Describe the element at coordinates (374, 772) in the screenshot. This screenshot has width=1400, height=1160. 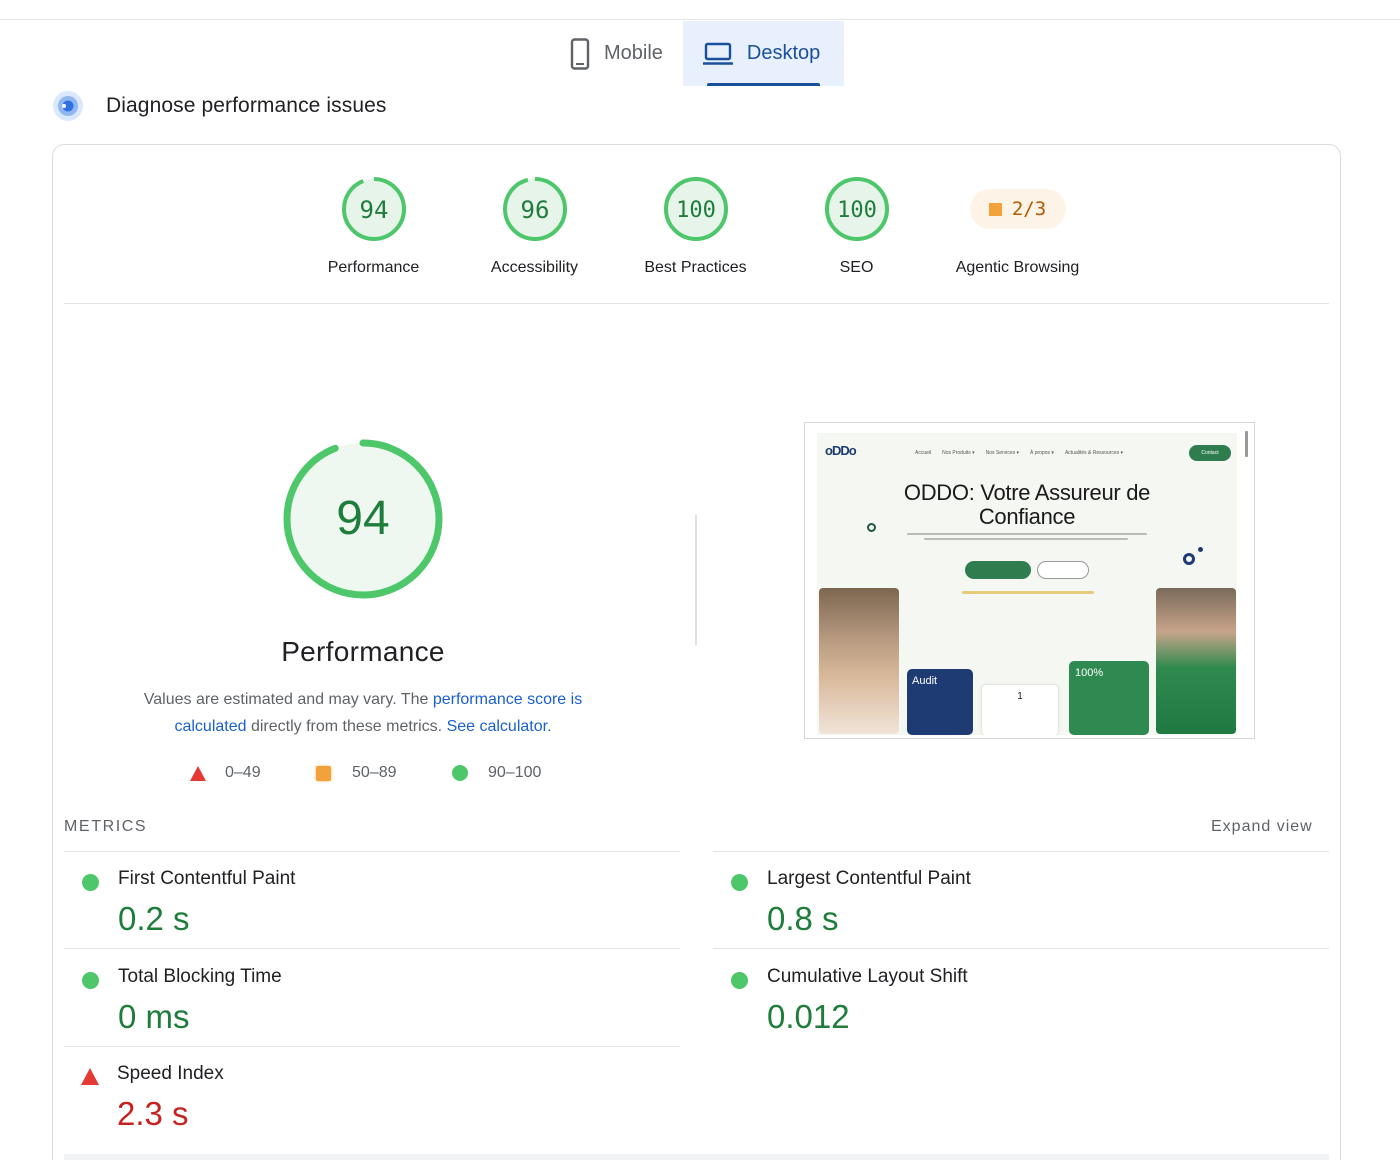
I see `legend-range: 50–89` at that location.